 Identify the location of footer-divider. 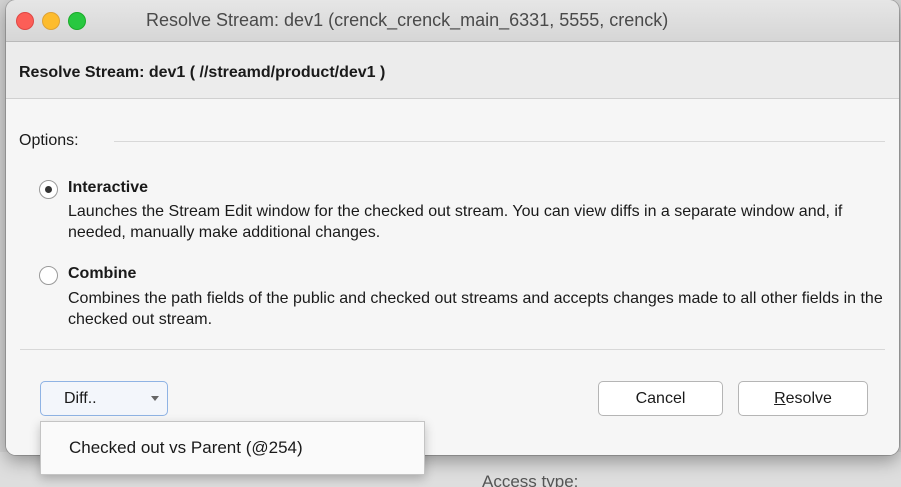
(452, 349).